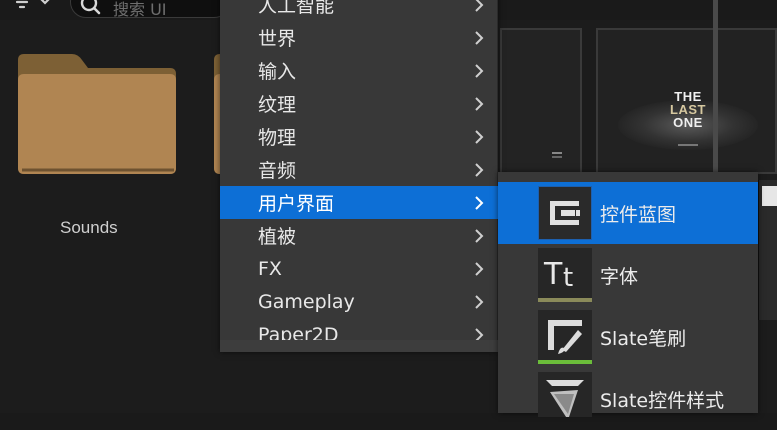 Image resolution: width=777 pixels, height=430 pixels. What do you see at coordinates (277, 237) in the screenshot?
I see `menu-item-label: 植被` at bounding box center [277, 237].